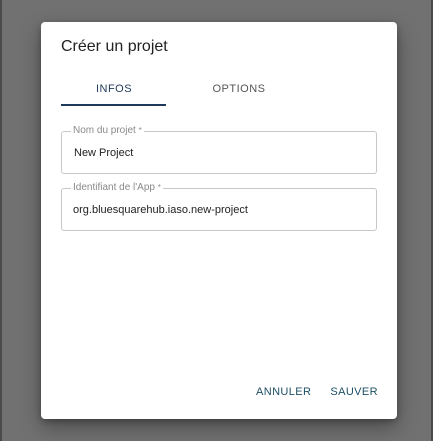 This screenshot has height=441, width=433. Describe the element at coordinates (107, 131) in the screenshot. I see `project-name-label: Nom du projet *` at that location.